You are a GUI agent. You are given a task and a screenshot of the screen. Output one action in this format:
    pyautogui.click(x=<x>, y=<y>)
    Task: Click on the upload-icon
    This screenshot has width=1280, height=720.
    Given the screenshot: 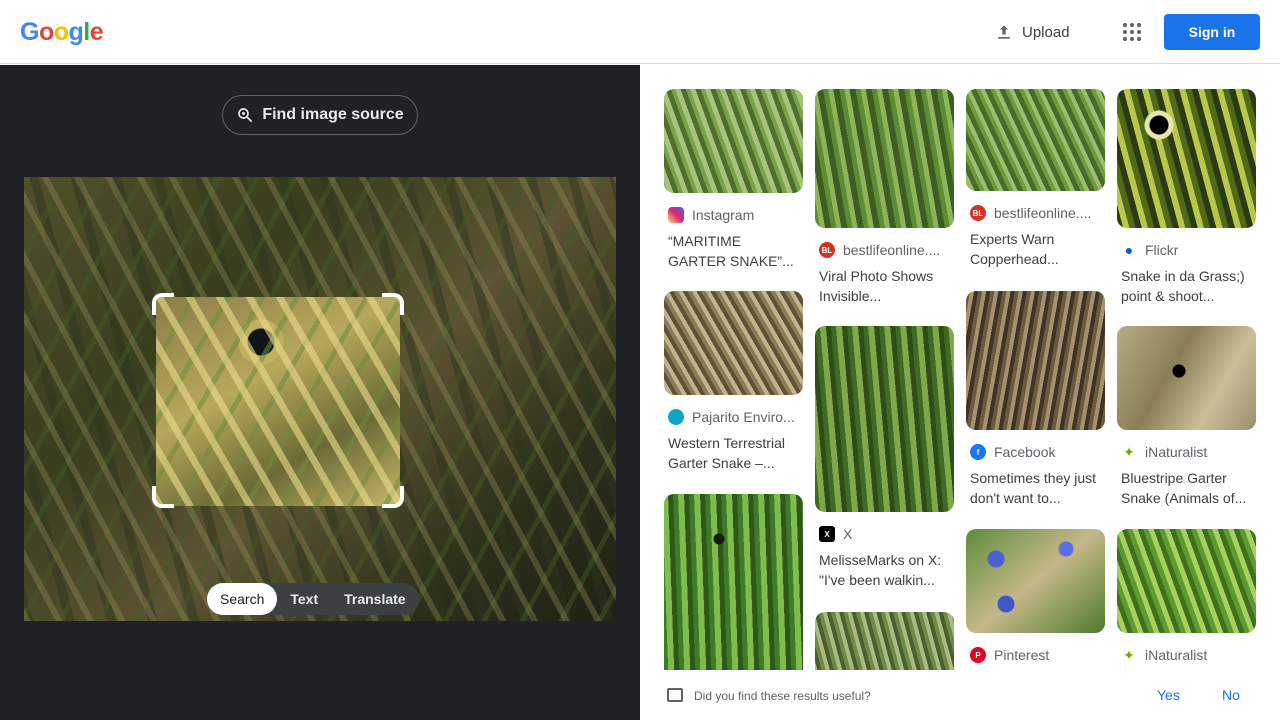 What is the action you would take?
    pyautogui.click(x=1004, y=32)
    